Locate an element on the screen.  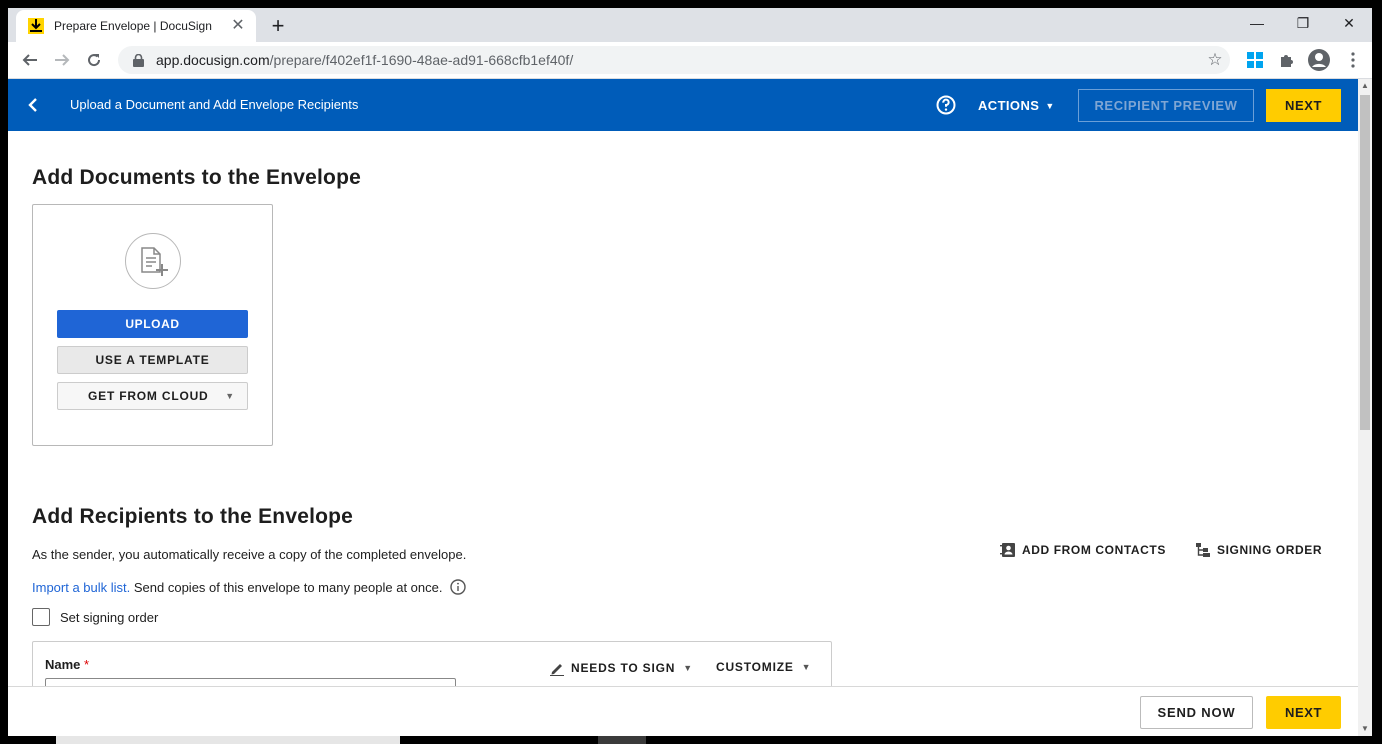
set-signing-order-row: Set signing order is located at coordinates (95, 617).